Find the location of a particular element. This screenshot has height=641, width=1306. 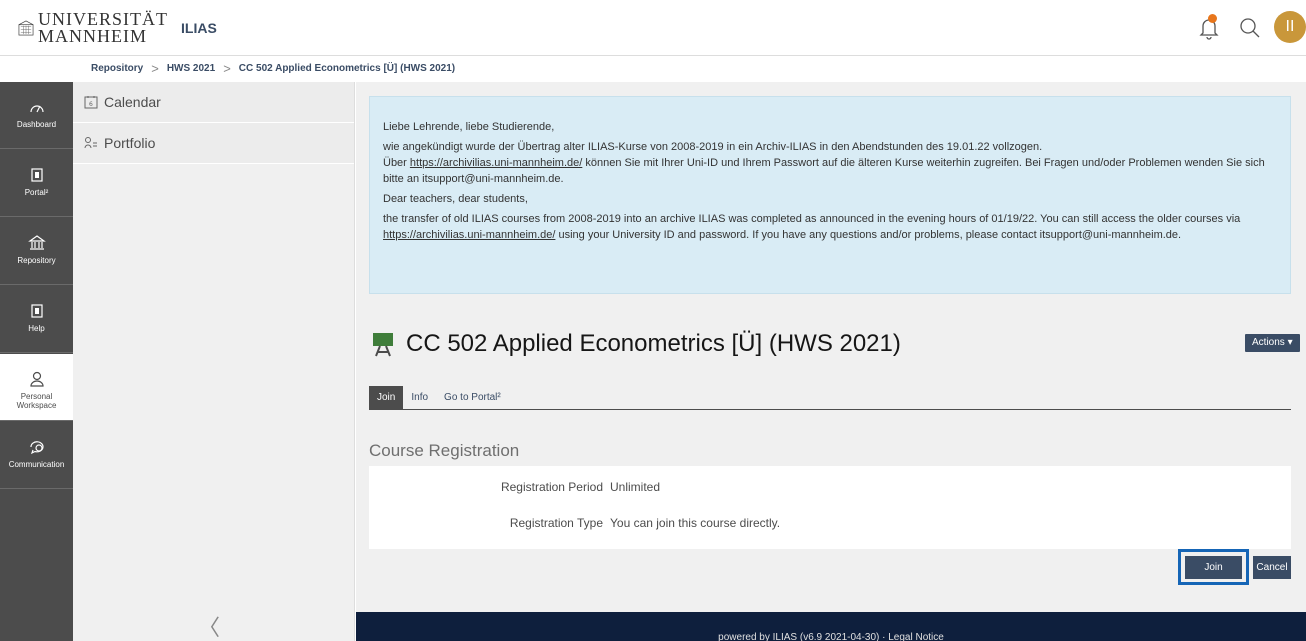

dashboard-icon is located at coordinates (36, 109).